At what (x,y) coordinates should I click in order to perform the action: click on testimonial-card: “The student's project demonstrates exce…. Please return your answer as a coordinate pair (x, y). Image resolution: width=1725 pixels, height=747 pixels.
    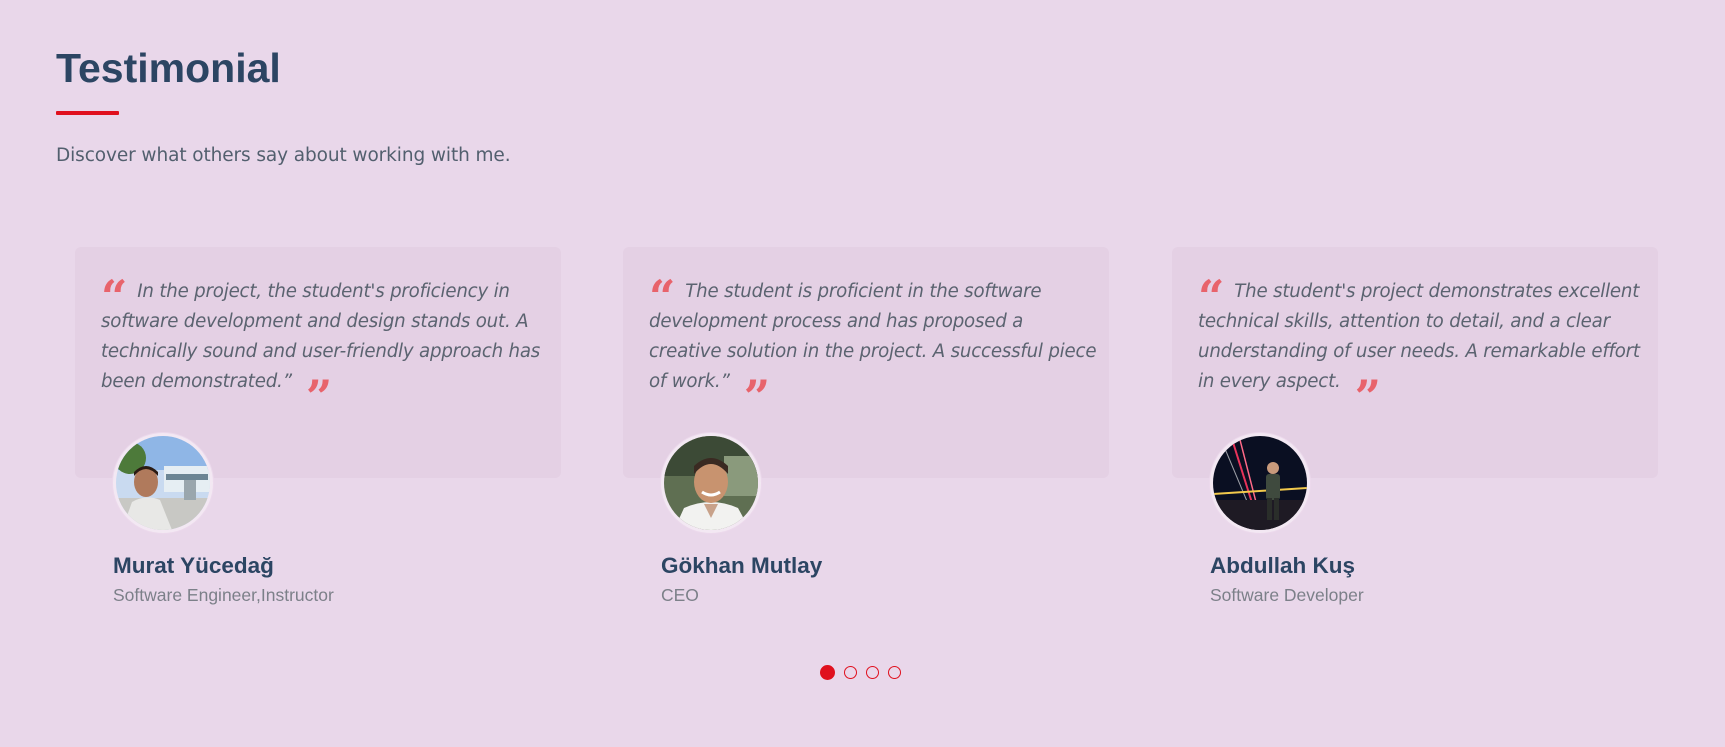
    Looking at the image, I should click on (1415, 432).